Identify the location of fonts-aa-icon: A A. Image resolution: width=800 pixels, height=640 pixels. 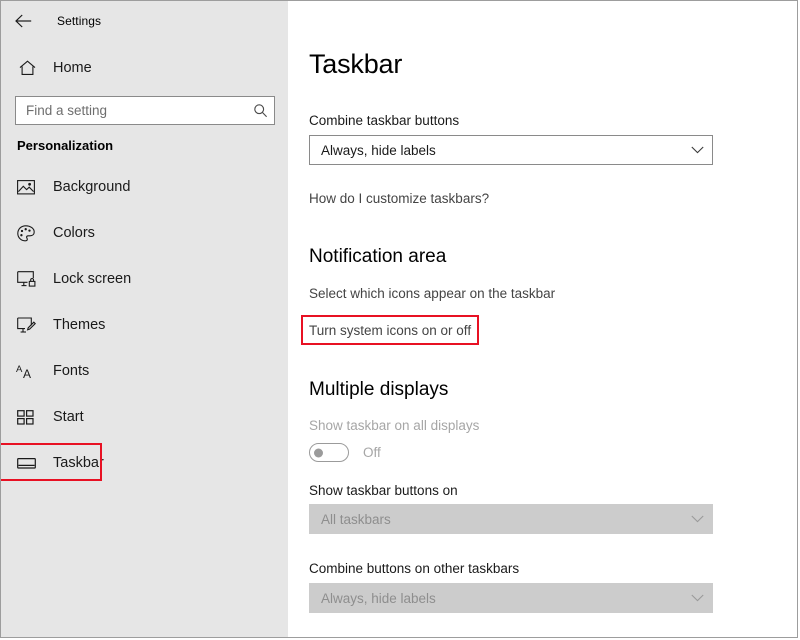
(26, 371).